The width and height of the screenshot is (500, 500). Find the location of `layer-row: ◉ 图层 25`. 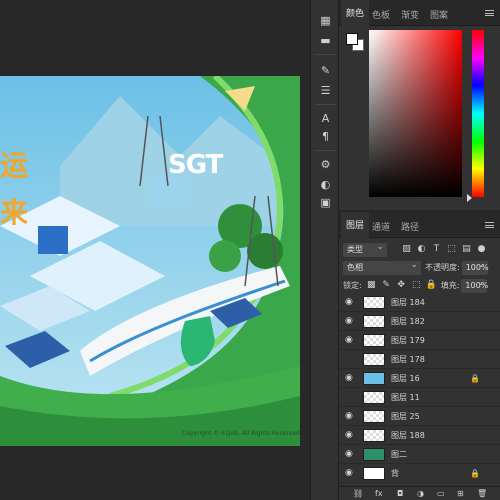

layer-row: ◉ 图层 25 is located at coordinates (419, 416).